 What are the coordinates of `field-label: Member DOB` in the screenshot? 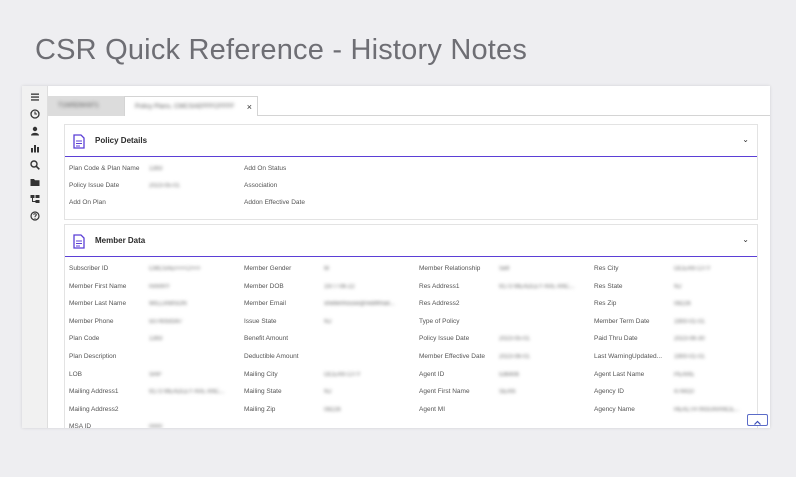 It's located at (264, 286).